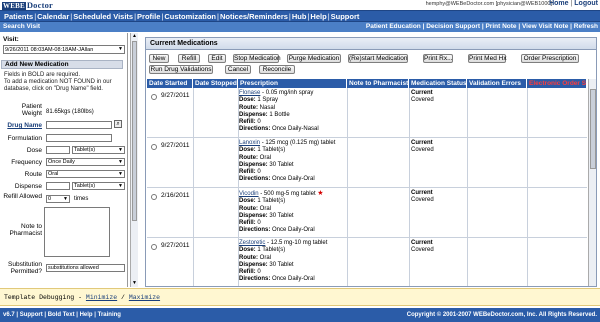 The image size is (600, 322). Describe the element at coordinates (79, 138) in the screenshot. I see `formulation-input` at that location.